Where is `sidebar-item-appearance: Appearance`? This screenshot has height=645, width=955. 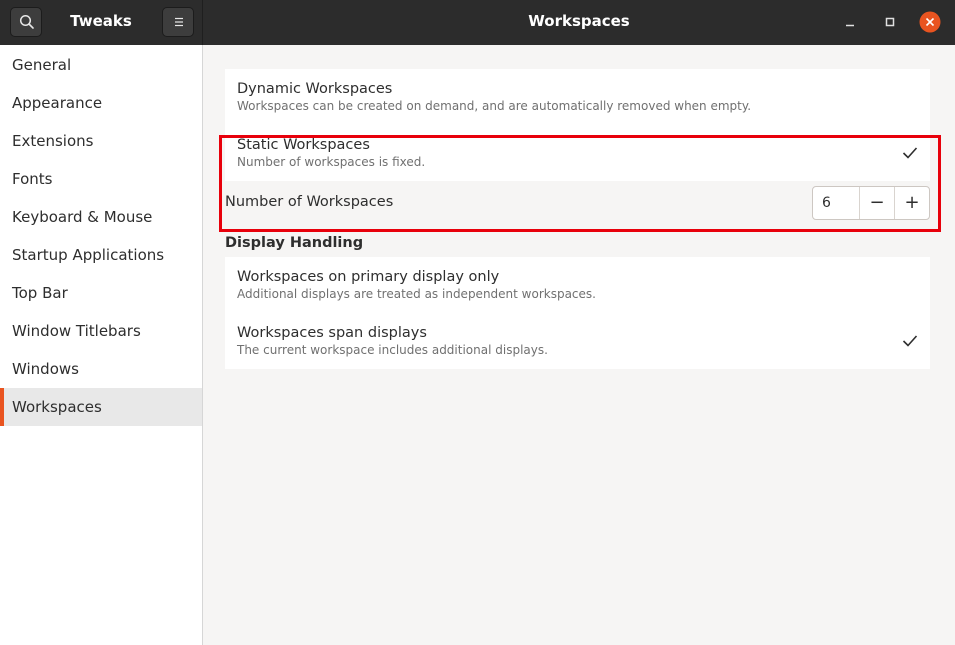 sidebar-item-appearance: Appearance is located at coordinates (101, 103).